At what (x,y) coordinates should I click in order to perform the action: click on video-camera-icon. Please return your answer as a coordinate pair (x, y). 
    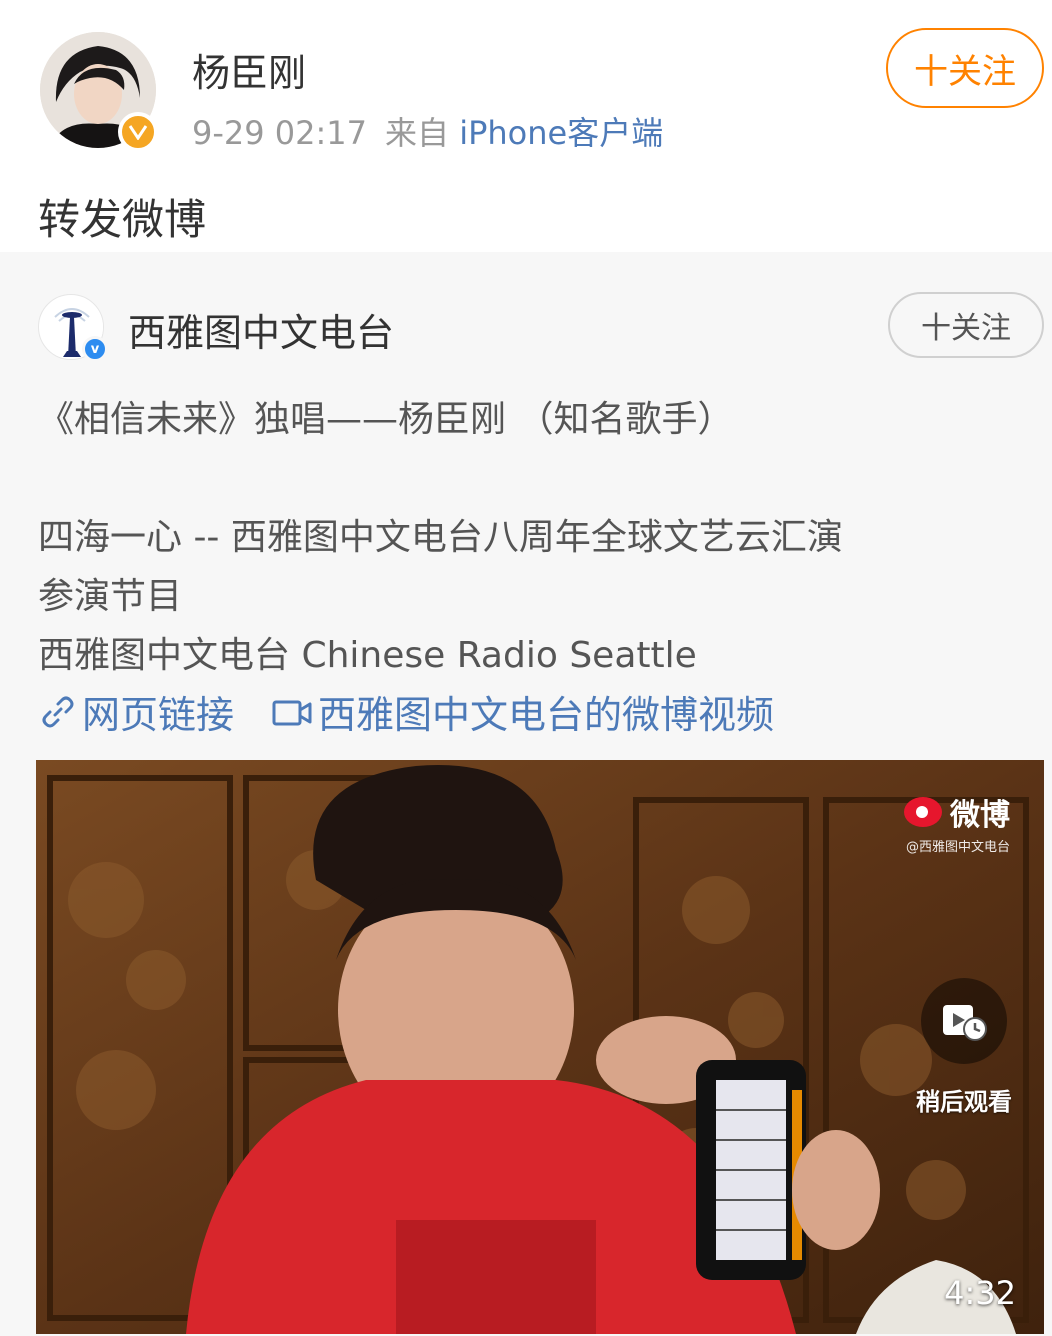
    Looking at the image, I should click on (292, 712).